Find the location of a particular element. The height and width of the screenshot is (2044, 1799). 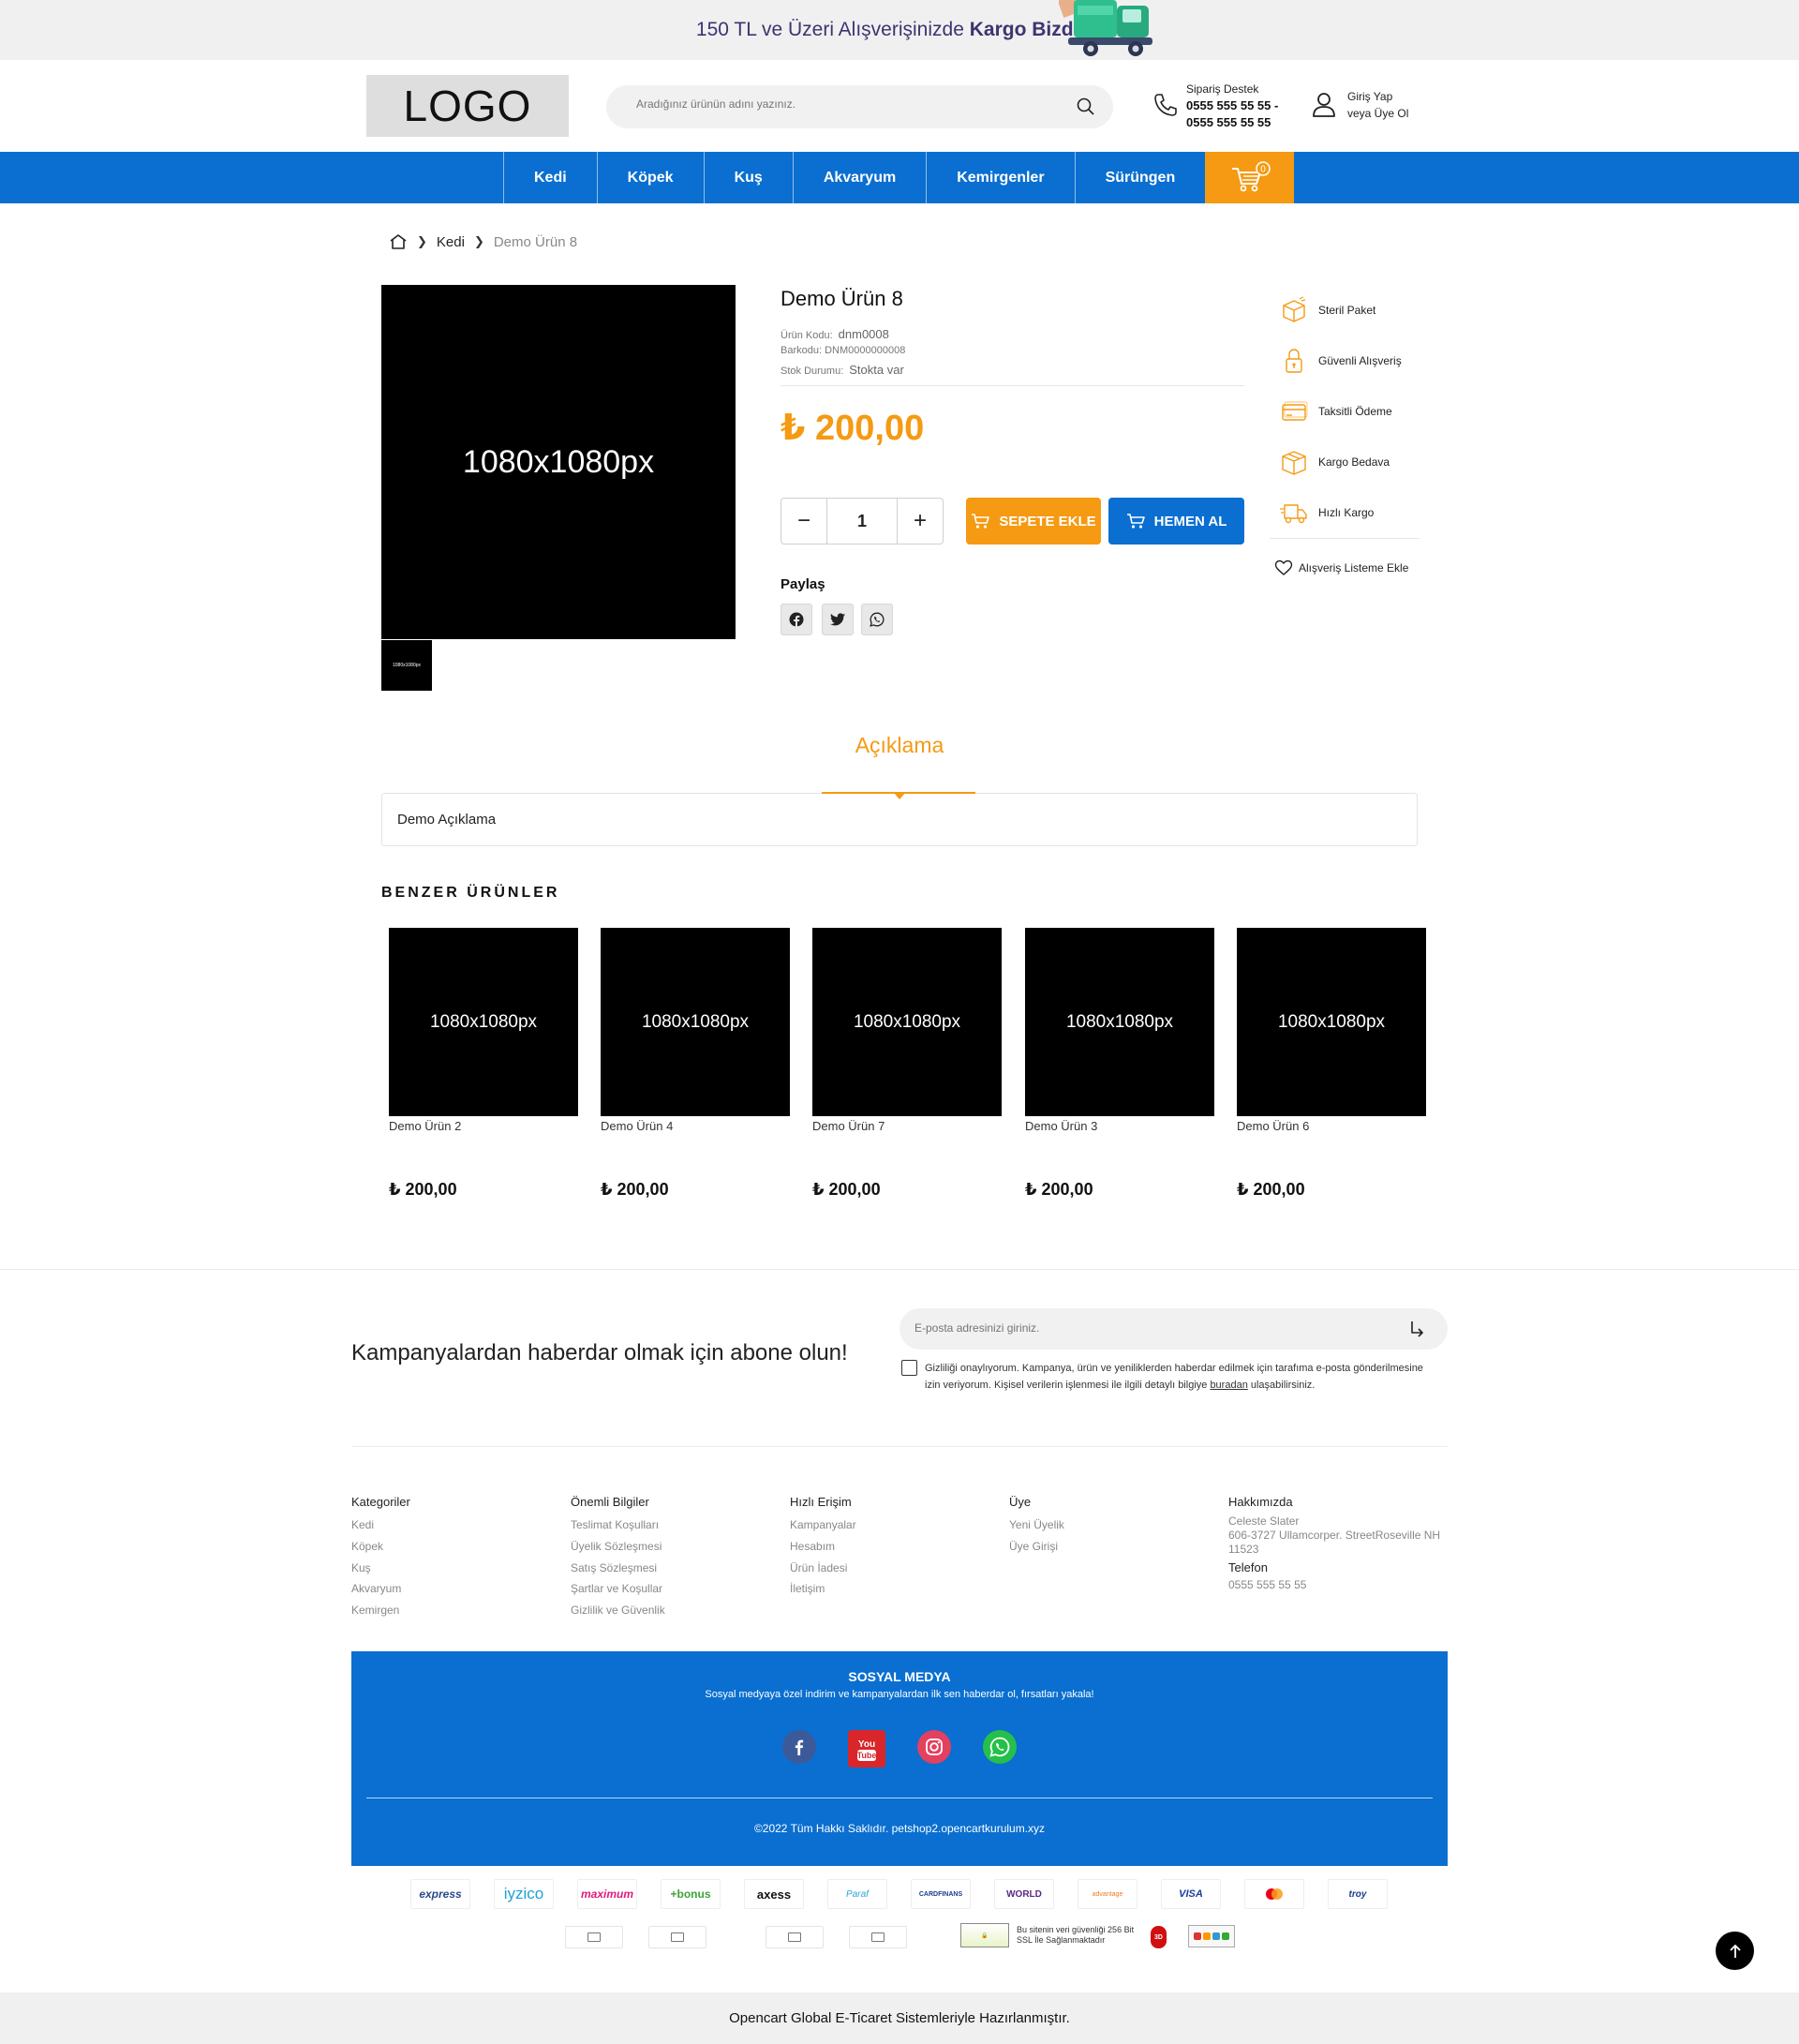

3d-secure-icon: 3D is located at coordinates (1159, 1937).